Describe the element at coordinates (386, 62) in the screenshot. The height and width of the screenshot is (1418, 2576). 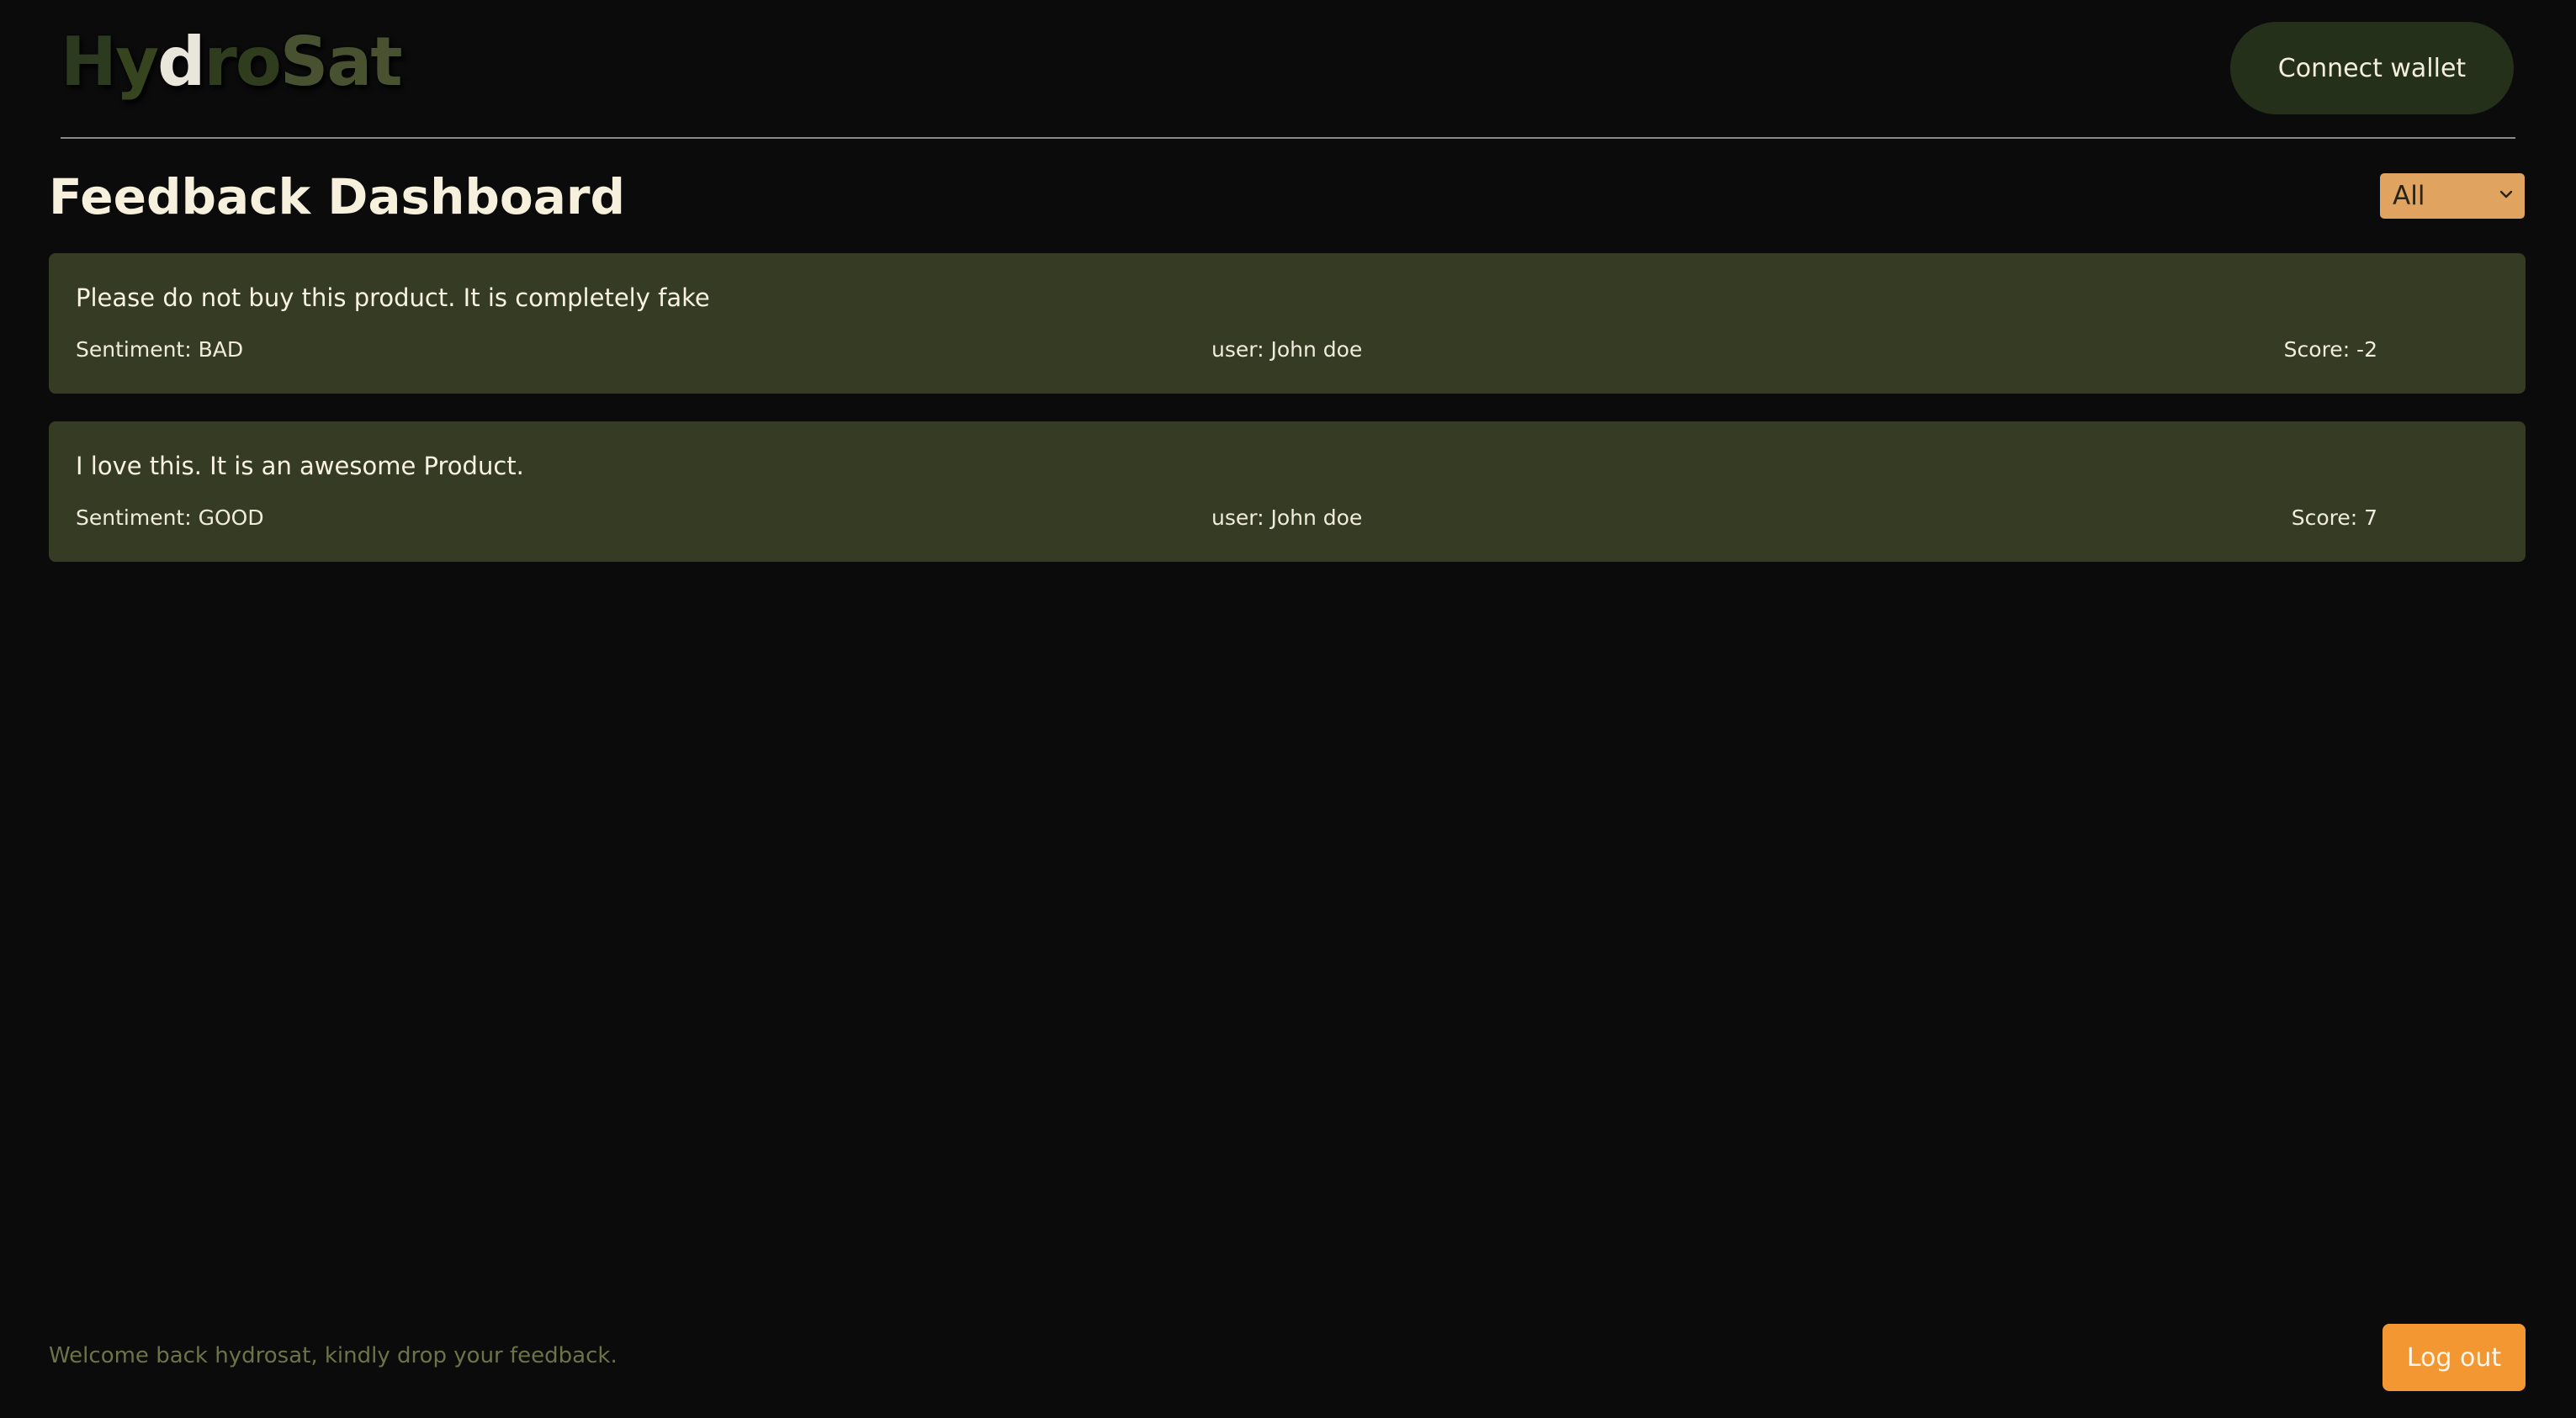
I see `logo-letter: t` at that location.